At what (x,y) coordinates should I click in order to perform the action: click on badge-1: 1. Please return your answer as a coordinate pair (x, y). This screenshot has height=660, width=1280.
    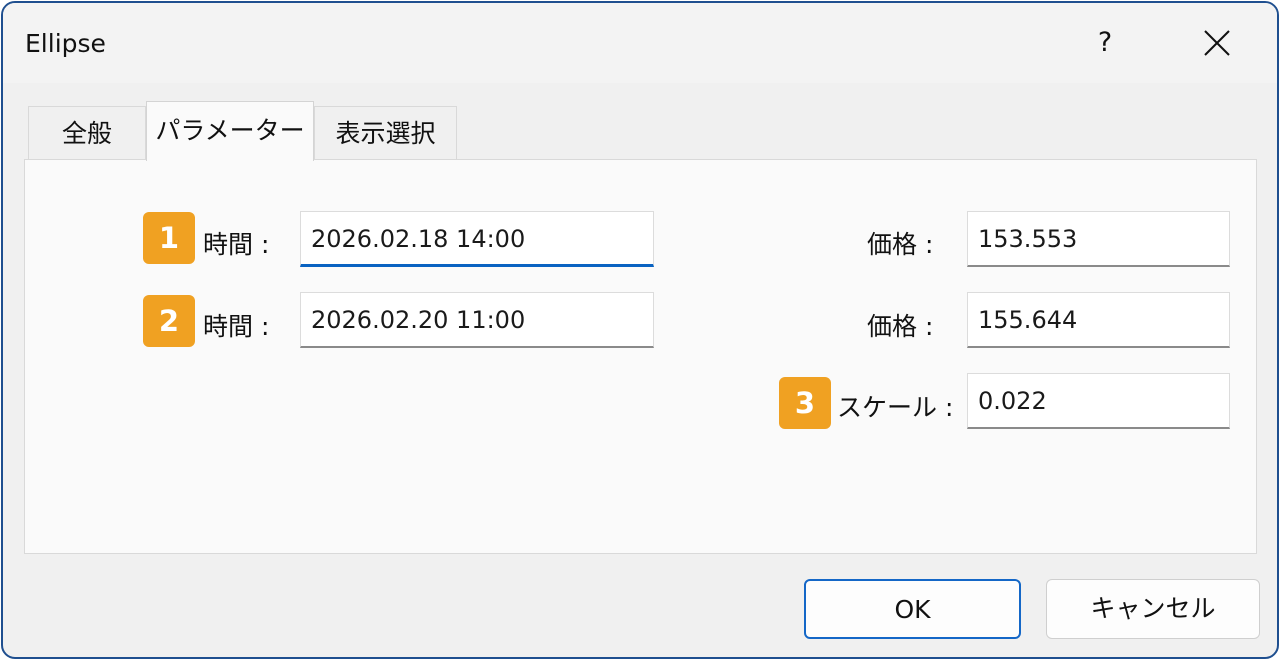
    Looking at the image, I should click on (169, 238).